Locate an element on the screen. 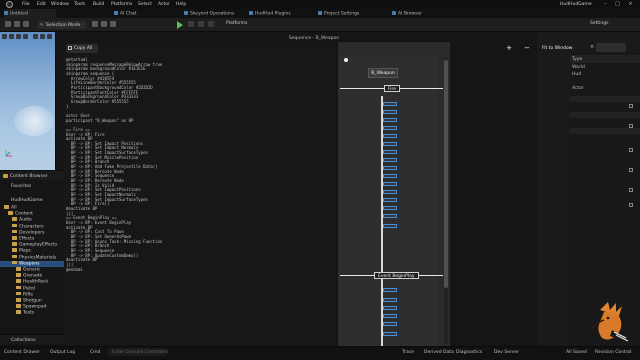  main-toolbar: ↖ Selection Mode Platforms Settings is located at coordinates (320, 25).